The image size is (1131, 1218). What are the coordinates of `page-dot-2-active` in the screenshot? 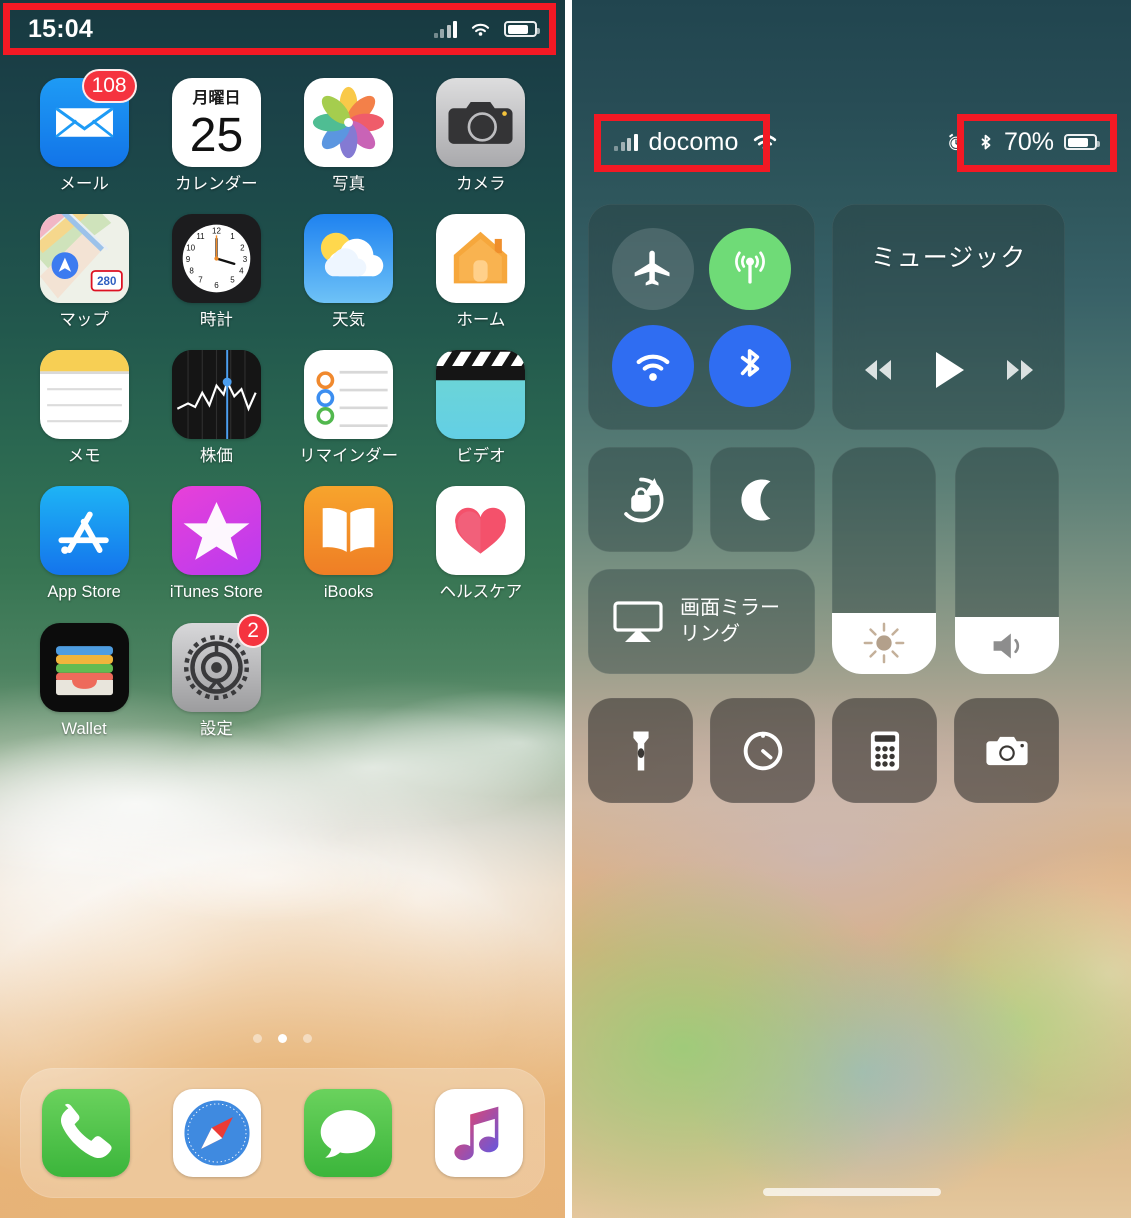 It's located at (282, 1038).